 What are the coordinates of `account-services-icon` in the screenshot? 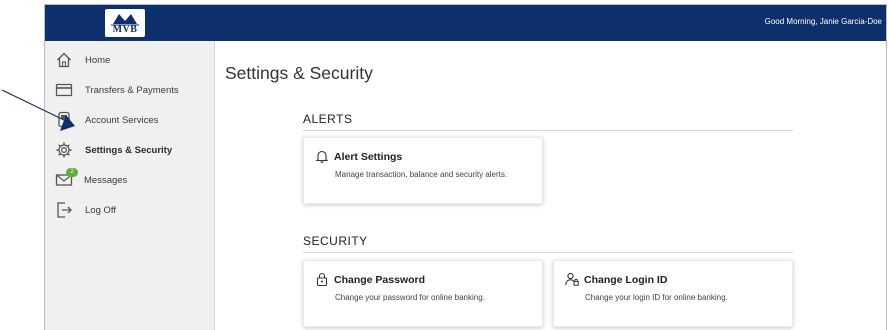 It's located at (64, 119).